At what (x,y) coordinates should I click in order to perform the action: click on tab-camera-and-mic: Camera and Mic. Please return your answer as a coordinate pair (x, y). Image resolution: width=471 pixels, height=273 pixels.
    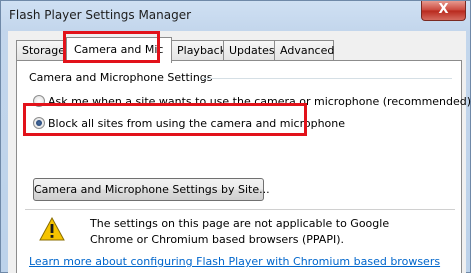
    Looking at the image, I should click on (119, 50).